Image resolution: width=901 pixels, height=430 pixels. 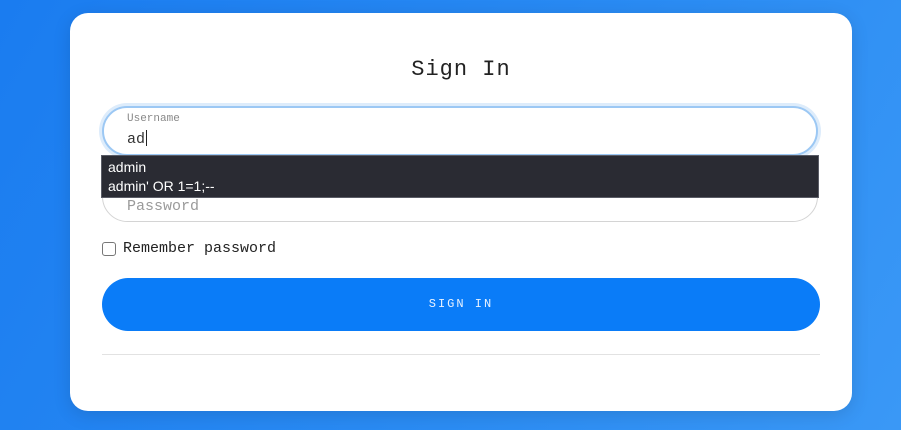 What do you see at coordinates (109, 248) in the screenshot?
I see `remember-checkbox` at bounding box center [109, 248].